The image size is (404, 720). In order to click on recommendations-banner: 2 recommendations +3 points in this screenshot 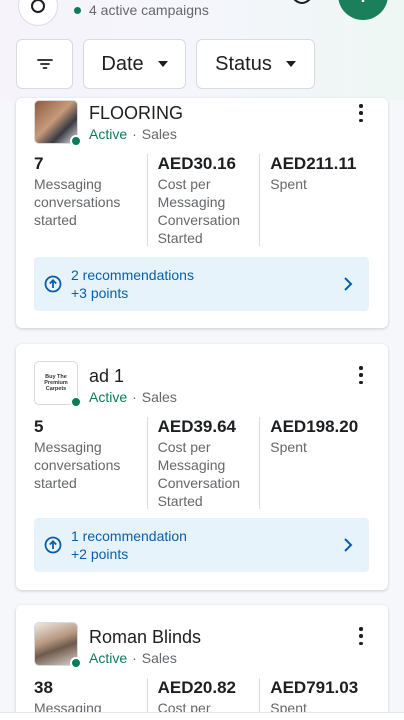, I will do `click(201, 284)`.